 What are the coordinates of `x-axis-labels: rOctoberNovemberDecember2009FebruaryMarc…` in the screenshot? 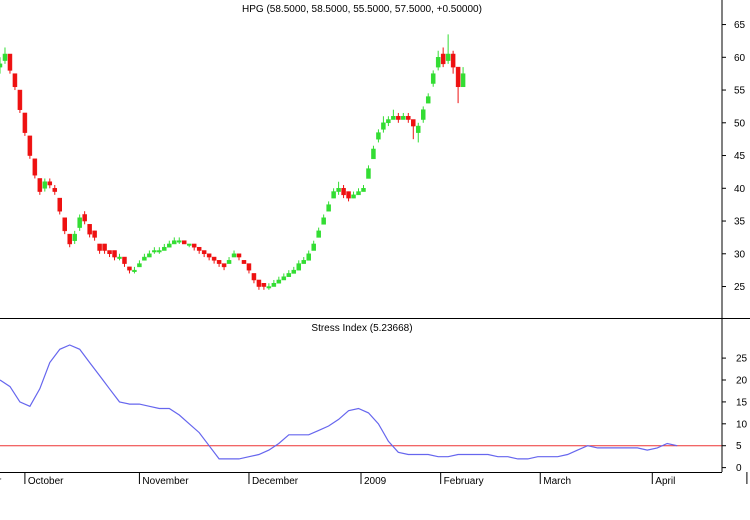 It's located at (375, 479).